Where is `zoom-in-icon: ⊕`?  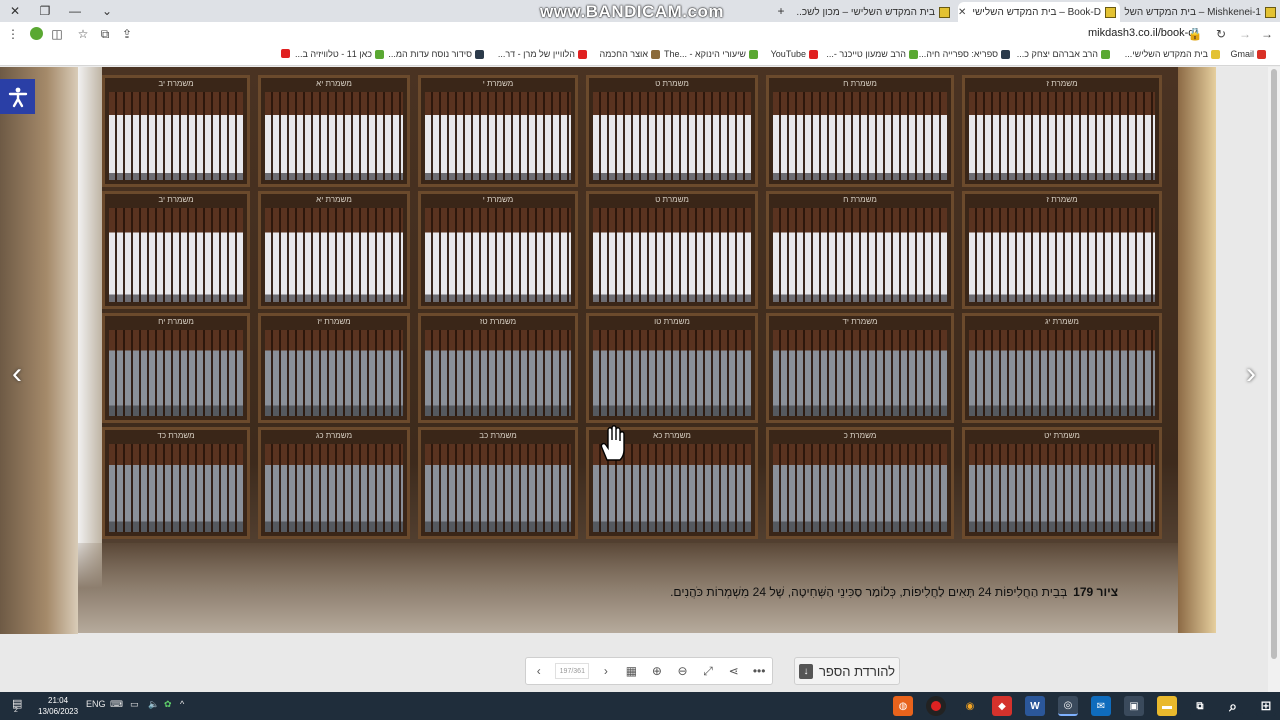
zoom-in-icon: ⊕ is located at coordinates (657, 671).